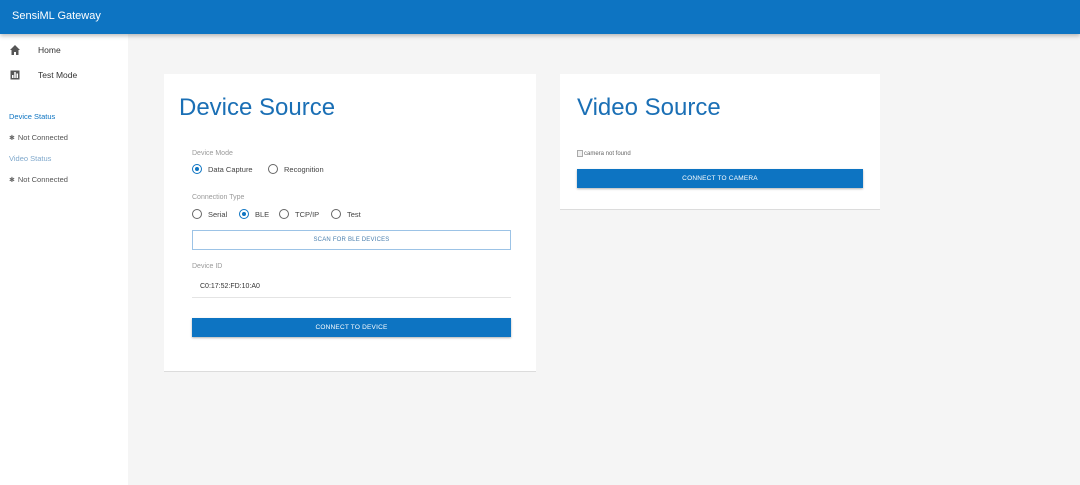 Image resolution: width=1080 pixels, height=485 pixels. I want to click on connect-to-camera-button: CONNECT TO CAMERA, so click(720, 178).